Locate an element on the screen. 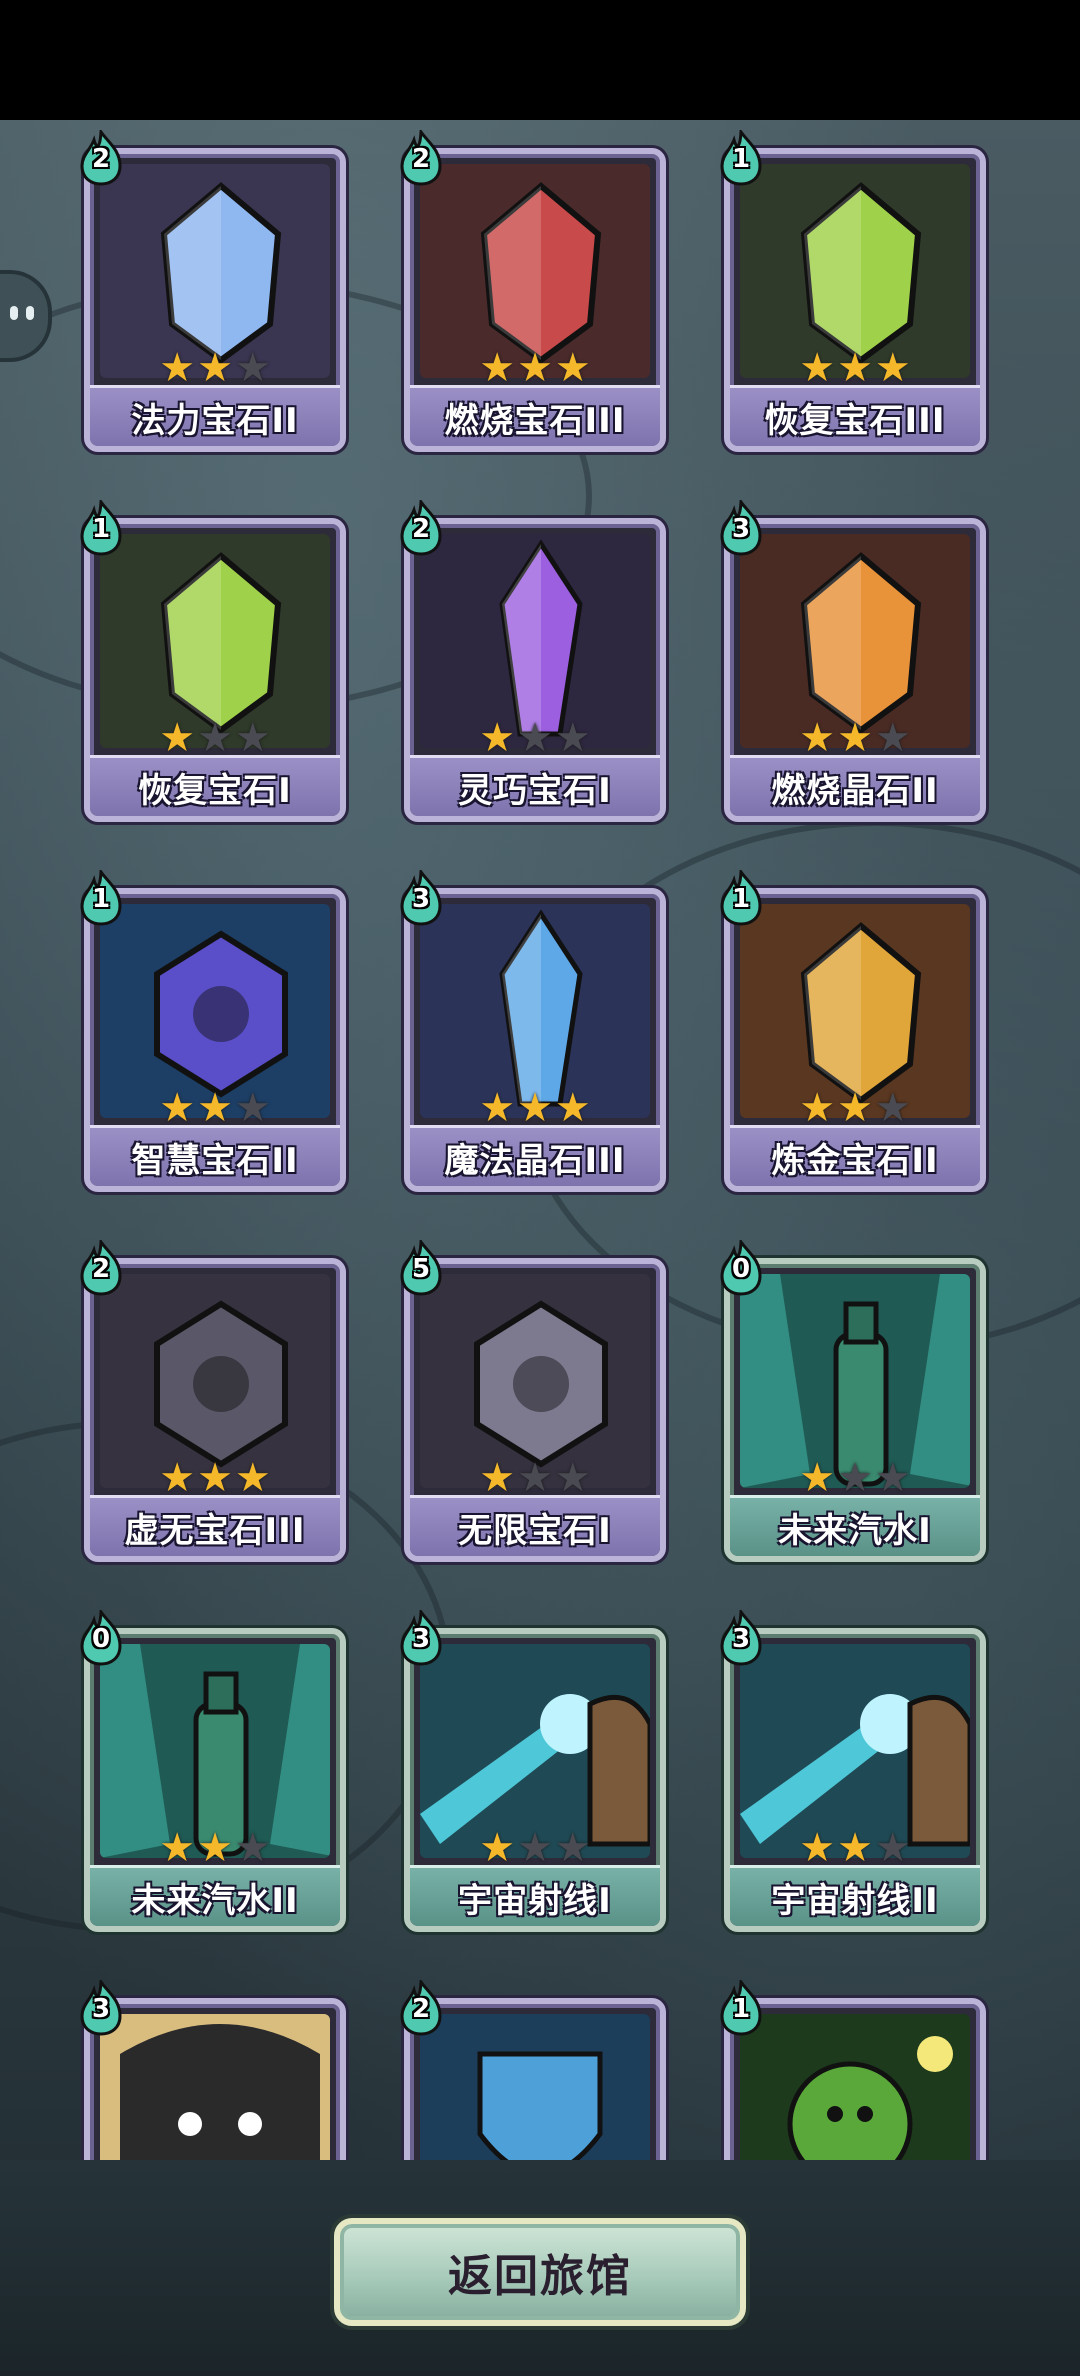 The image size is (1080, 2376). card: ★ ★ ★ 燃烧晶石II 3 is located at coordinates (856, 665).